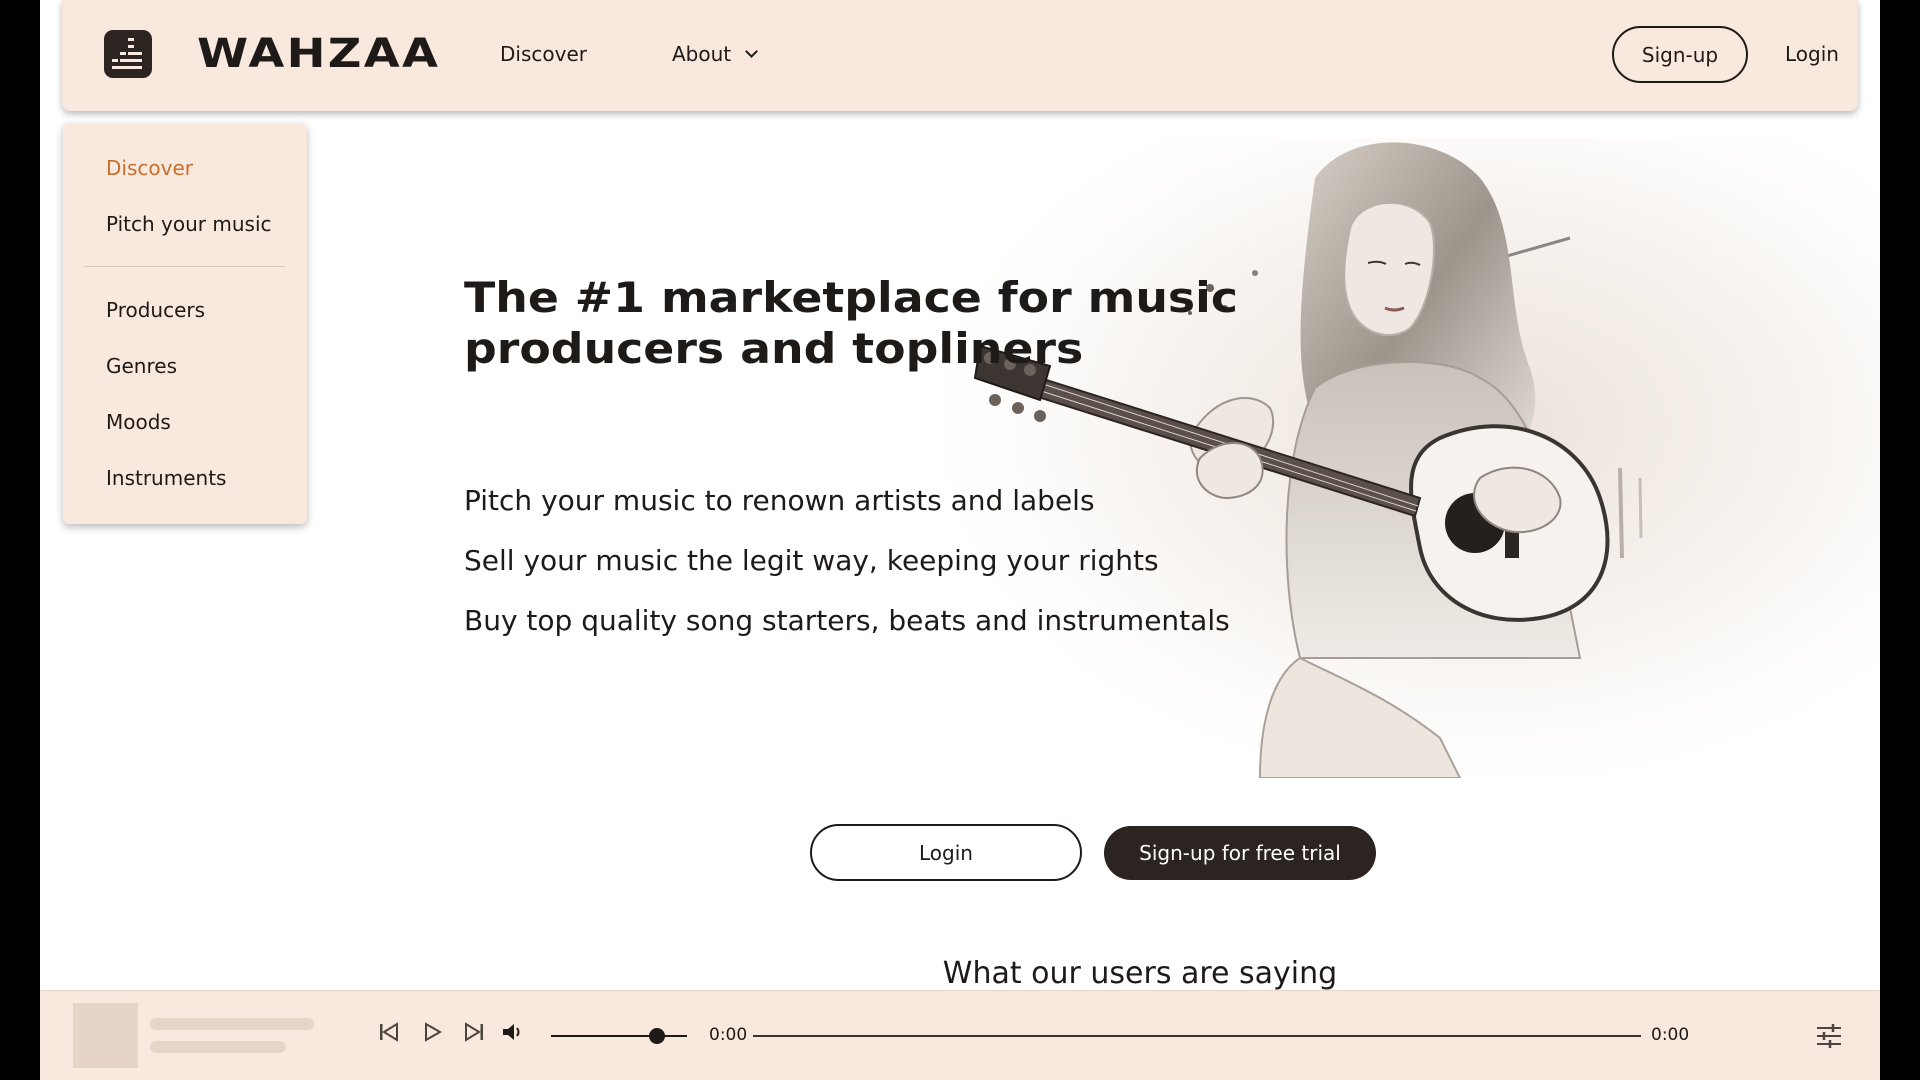 This screenshot has height=1080, width=1920. Describe the element at coordinates (232, 1024) in the screenshot. I see `track-title-placeholder` at that location.